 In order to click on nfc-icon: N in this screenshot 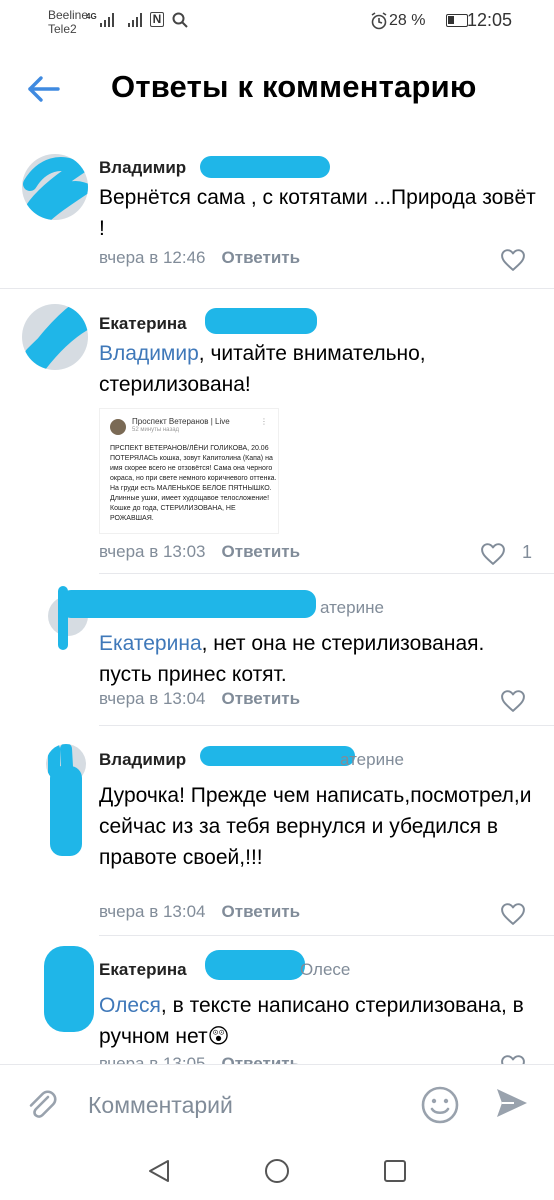, I will do `click(157, 19)`.